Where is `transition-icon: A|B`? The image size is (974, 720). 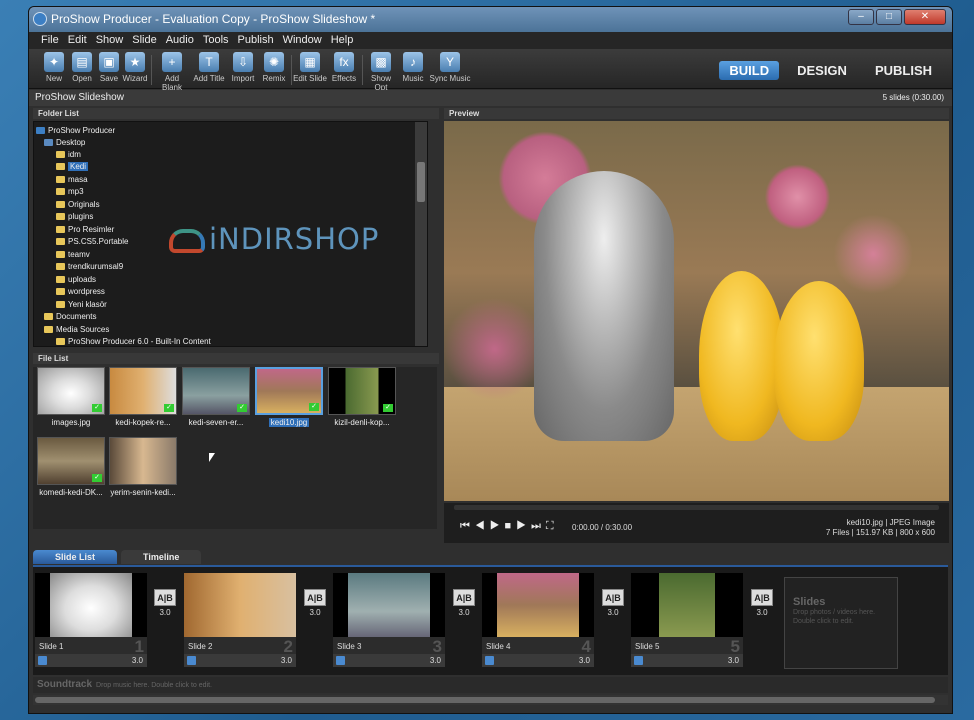
transition-icon: A|B is located at coordinates (762, 597).